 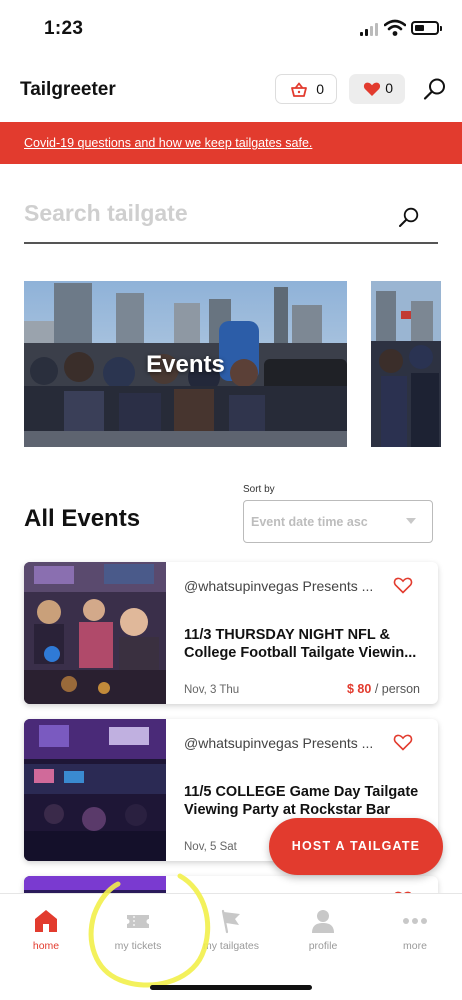 I want to click on event-title-line-1: 11/3 THURSDAY NIGHT NFL &, so click(x=287, y=635).